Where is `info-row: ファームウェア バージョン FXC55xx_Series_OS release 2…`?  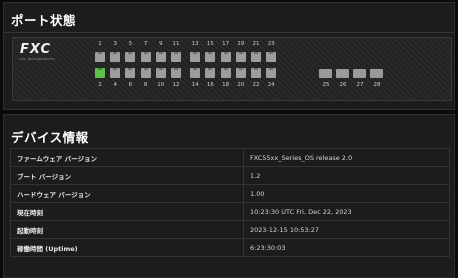 info-row: ファームウェア バージョン FXC55xx_Series_OS release 2… is located at coordinates (230, 157).